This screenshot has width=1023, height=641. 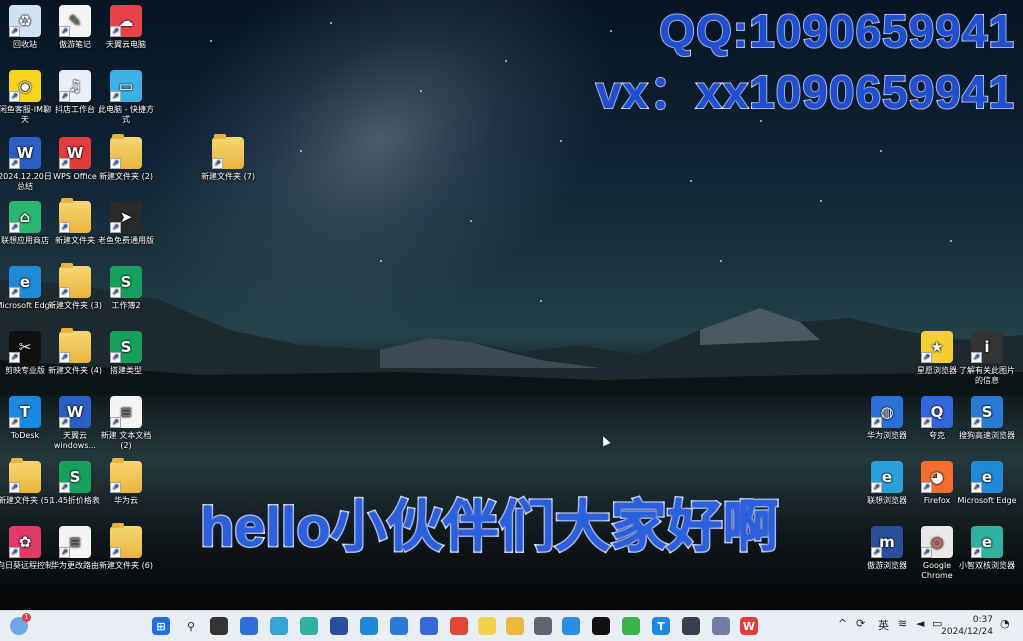 What do you see at coordinates (126, 97) in the screenshot?
I see `left-icon-item: ▭ ↗ 此电脑 - 快捷方式` at bounding box center [126, 97].